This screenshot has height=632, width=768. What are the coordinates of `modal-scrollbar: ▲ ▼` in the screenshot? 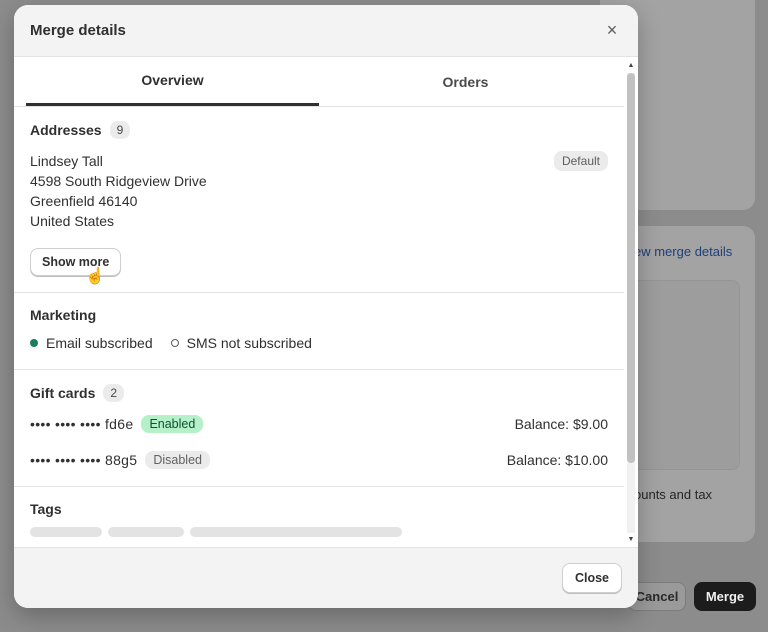 It's located at (631, 303).